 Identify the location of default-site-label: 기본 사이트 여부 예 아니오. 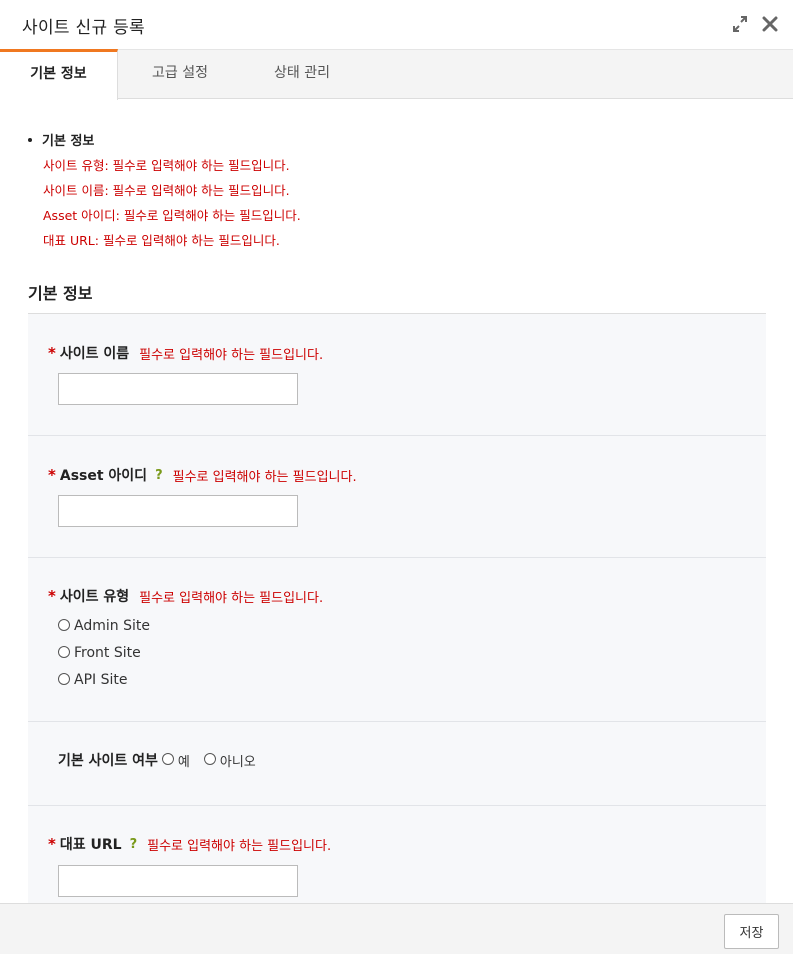
(157, 760).